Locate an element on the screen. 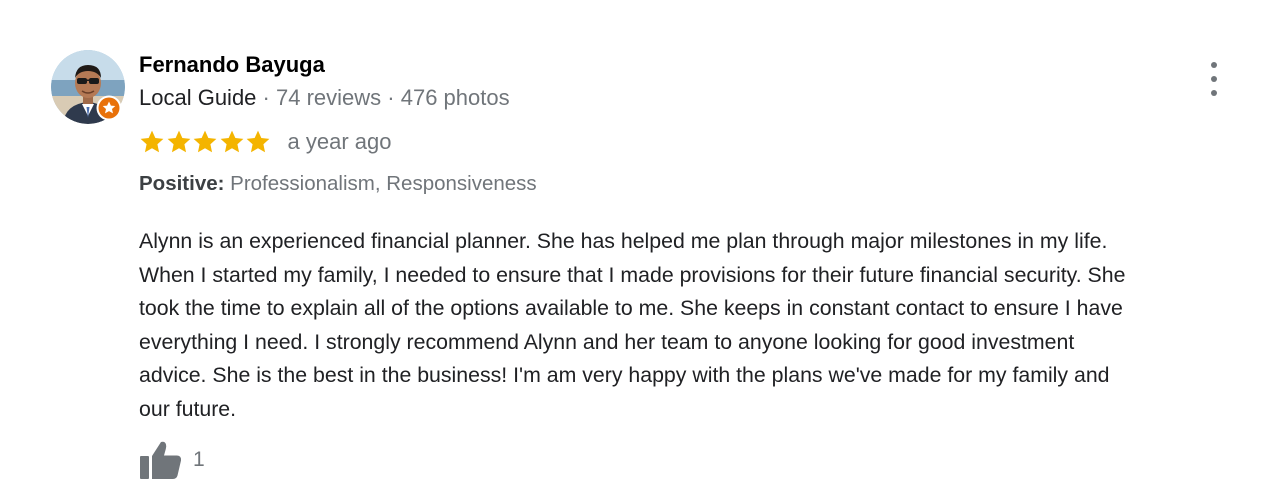 This screenshot has width=1280, height=498. like-row: 1 is located at coordinates (172, 460).